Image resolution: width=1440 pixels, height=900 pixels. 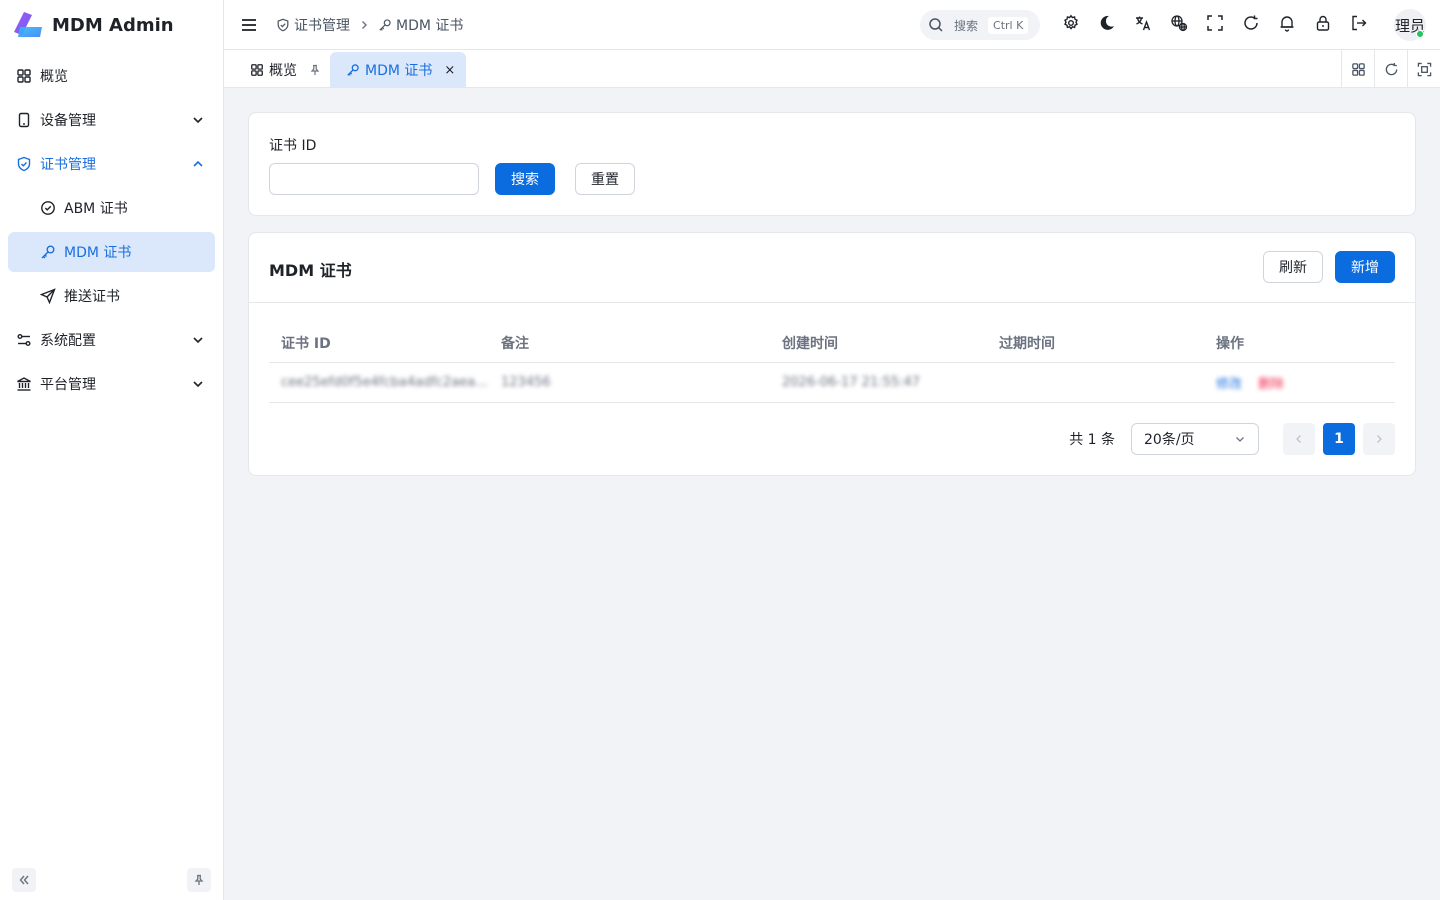 What do you see at coordinates (374, 179) in the screenshot?
I see `cert-id-input` at bounding box center [374, 179].